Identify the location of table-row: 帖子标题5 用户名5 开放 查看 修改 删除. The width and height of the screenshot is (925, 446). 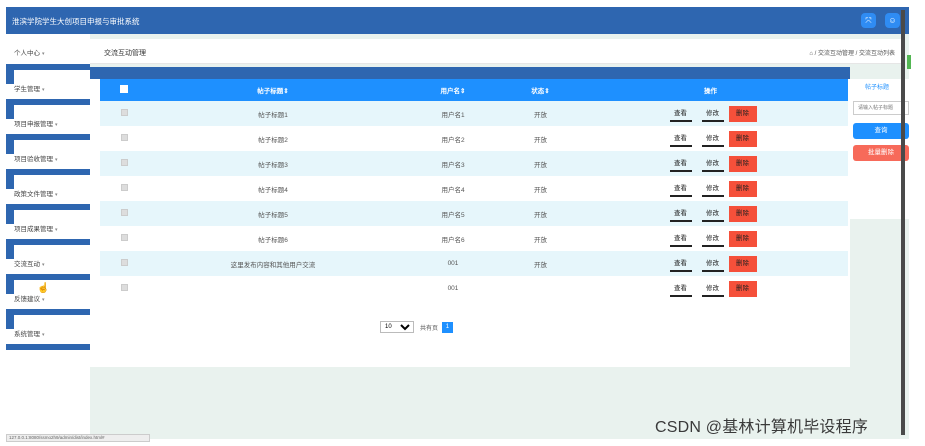
(474, 213).